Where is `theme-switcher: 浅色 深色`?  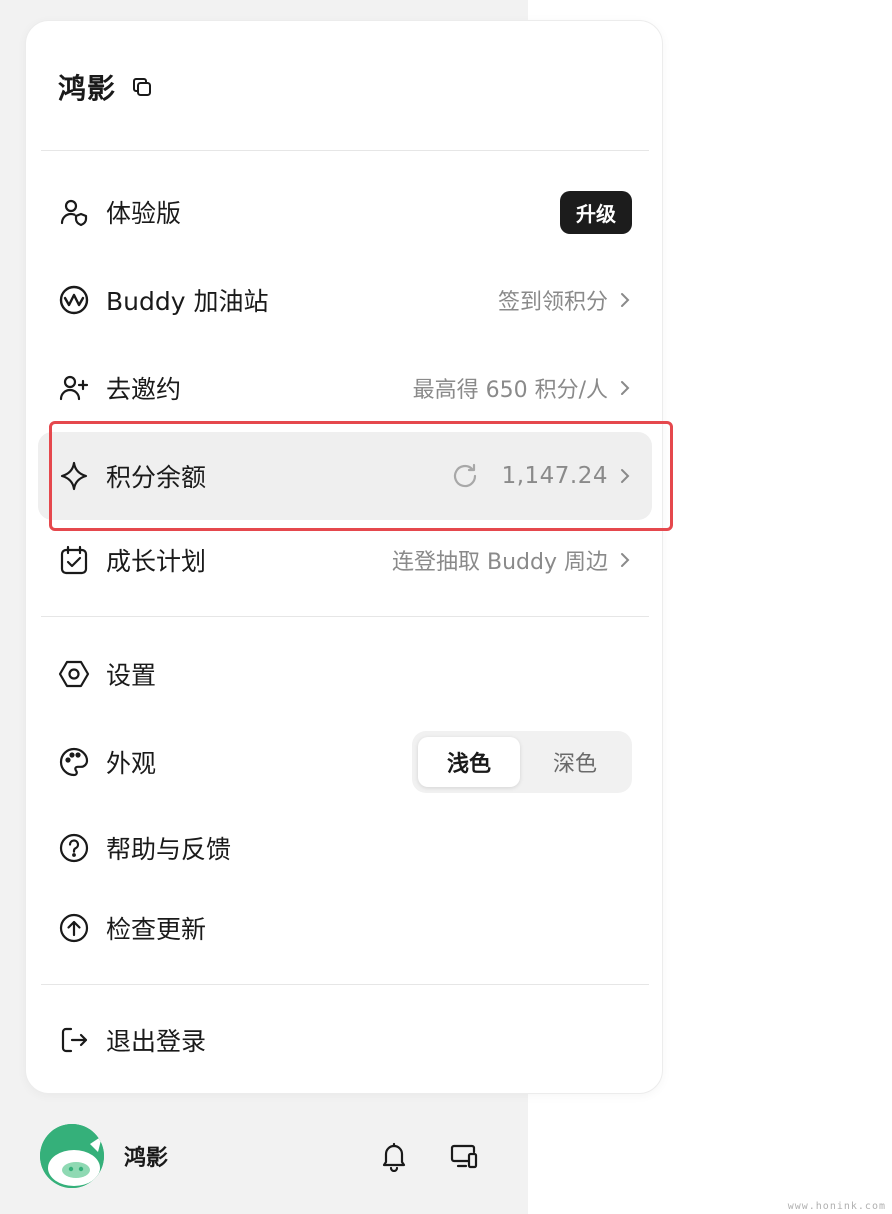
theme-switcher: 浅色 深色 is located at coordinates (522, 762).